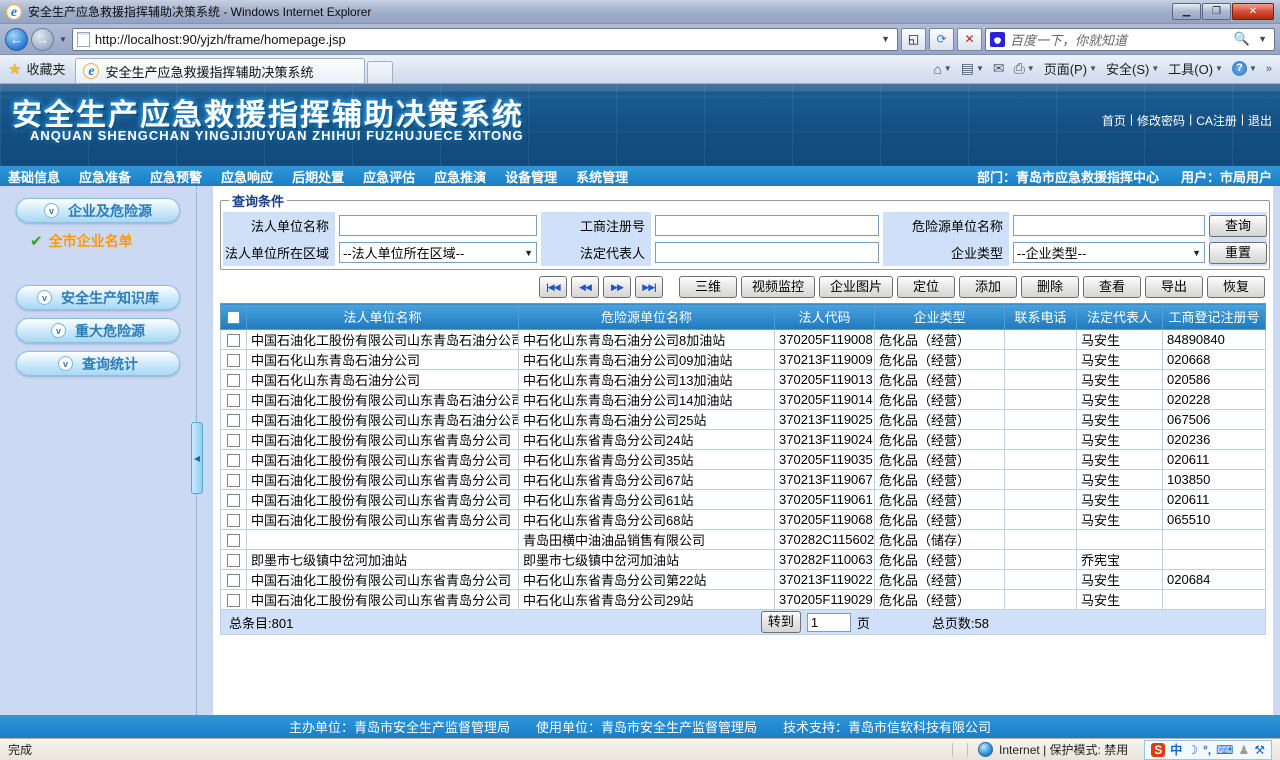 The image size is (1280, 760). What do you see at coordinates (939, 359) in the screenshot?
I see `company-type: 危化品（经营）` at bounding box center [939, 359].